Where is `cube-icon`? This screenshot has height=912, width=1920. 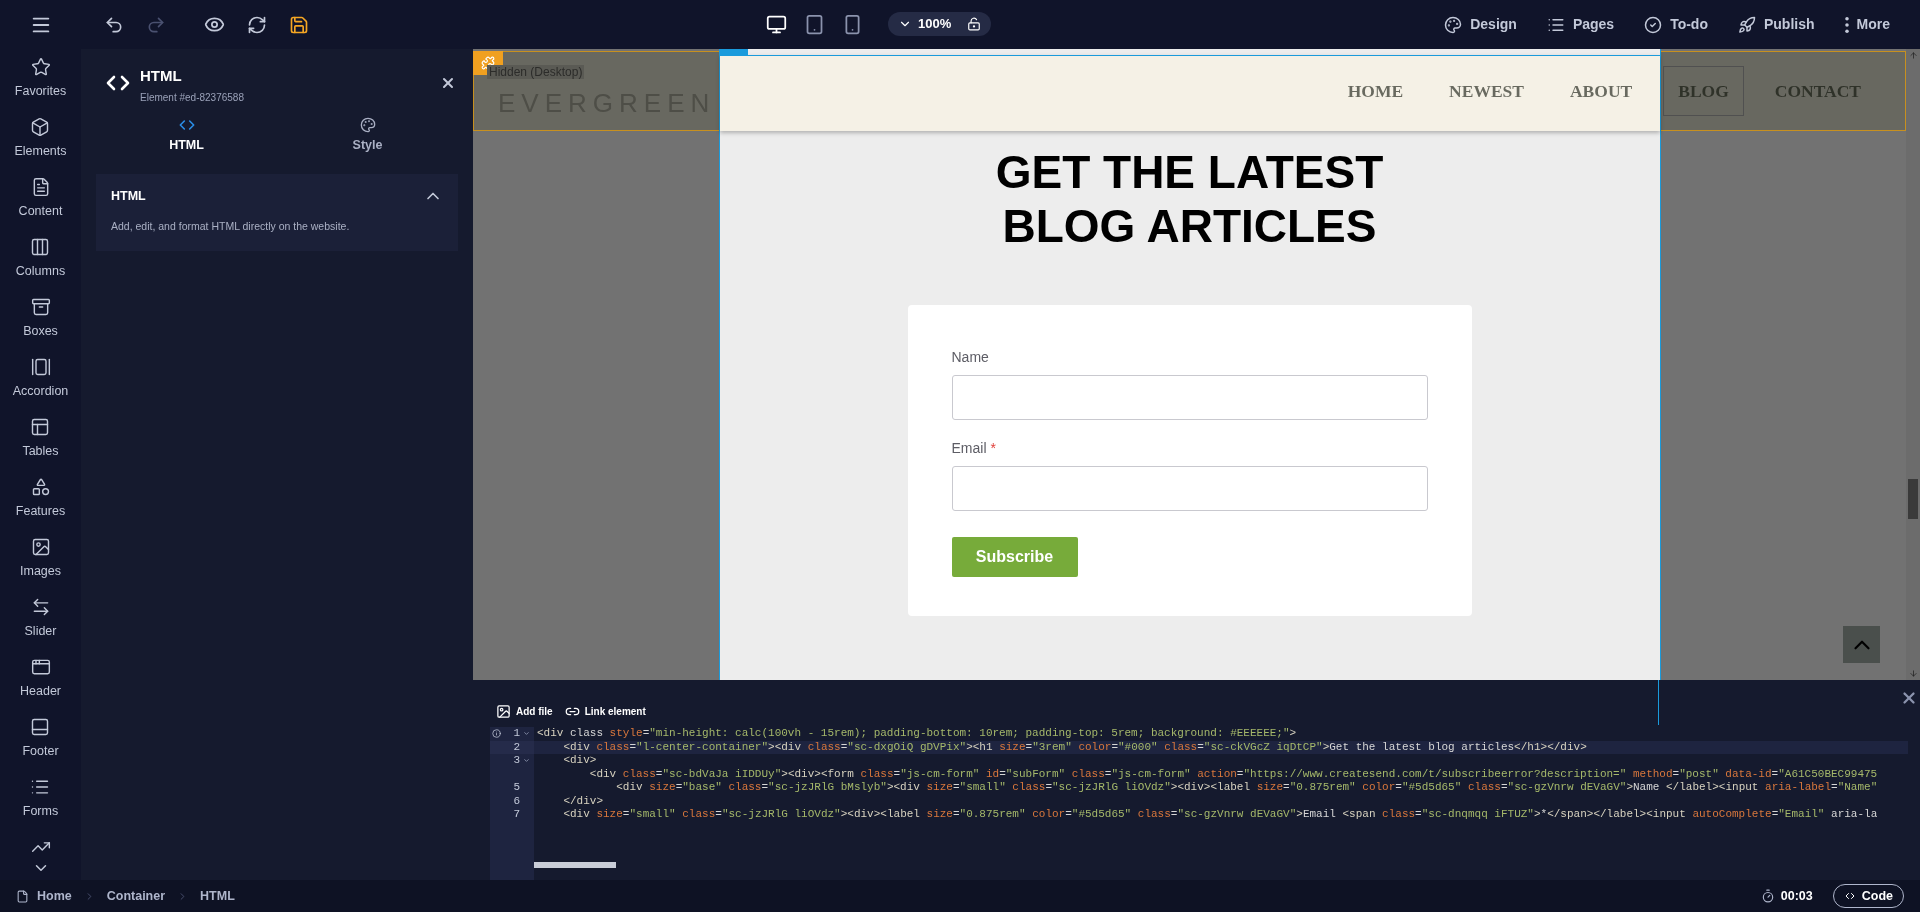
cube-icon is located at coordinates (40, 127).